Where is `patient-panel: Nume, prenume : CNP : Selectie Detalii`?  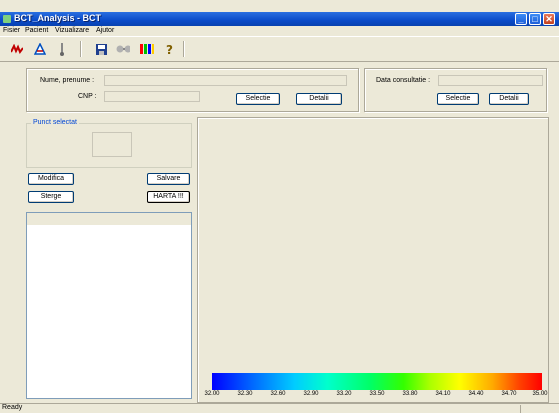 patient-panel: Nume, prenume : CNP : Selectie Detalii is located at coordinates (192, 90).